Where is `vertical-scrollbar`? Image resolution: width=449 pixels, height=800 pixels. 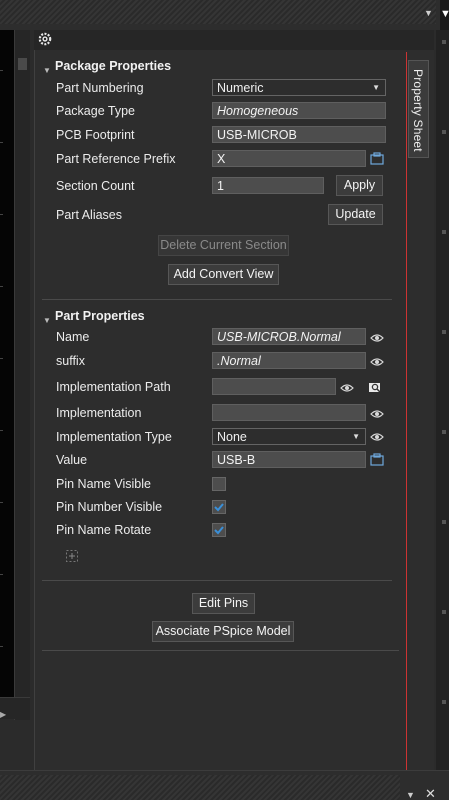
vertical-scrollbar is located at coordinates (22, 375).